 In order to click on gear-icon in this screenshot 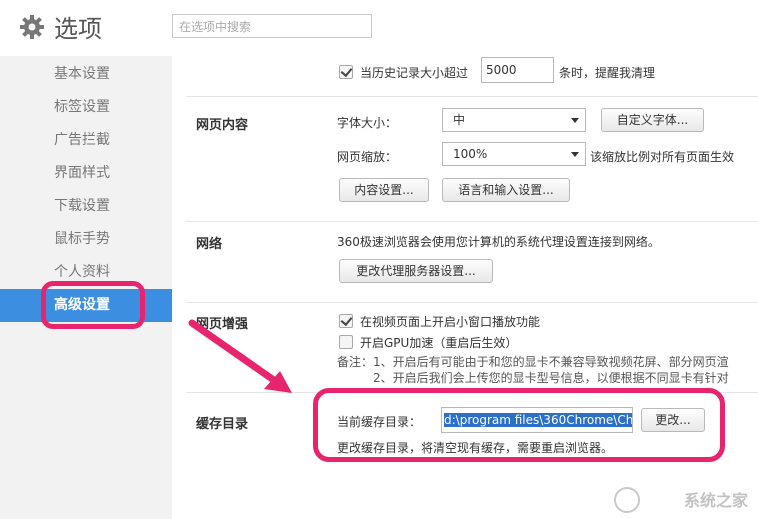, I will do `click(32, 27)`.